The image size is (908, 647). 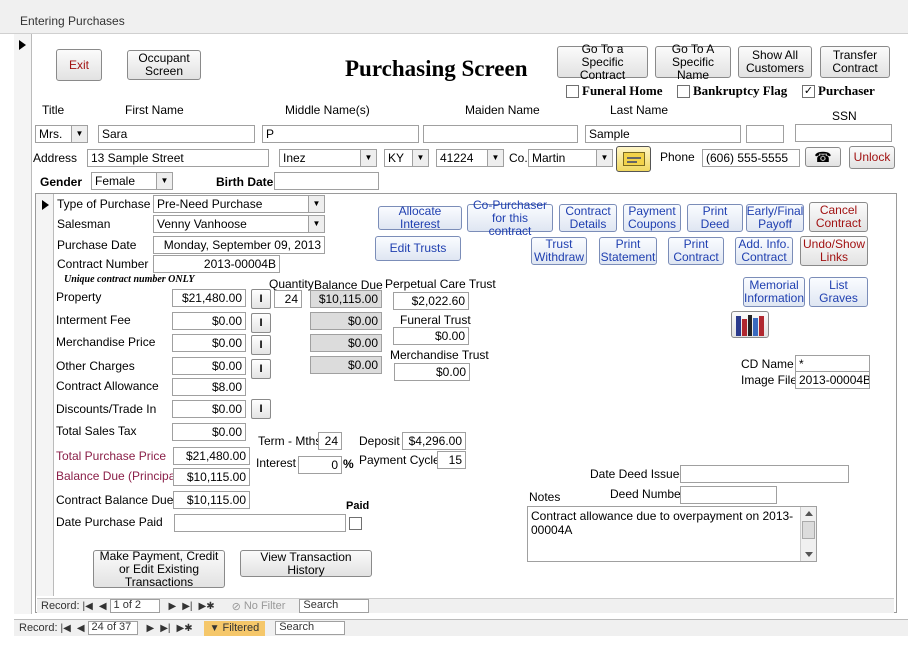 What do you see at coordinates (764, 474) in the screenshot?
I see `deed-issued-field` at bounding box center [764, 474].